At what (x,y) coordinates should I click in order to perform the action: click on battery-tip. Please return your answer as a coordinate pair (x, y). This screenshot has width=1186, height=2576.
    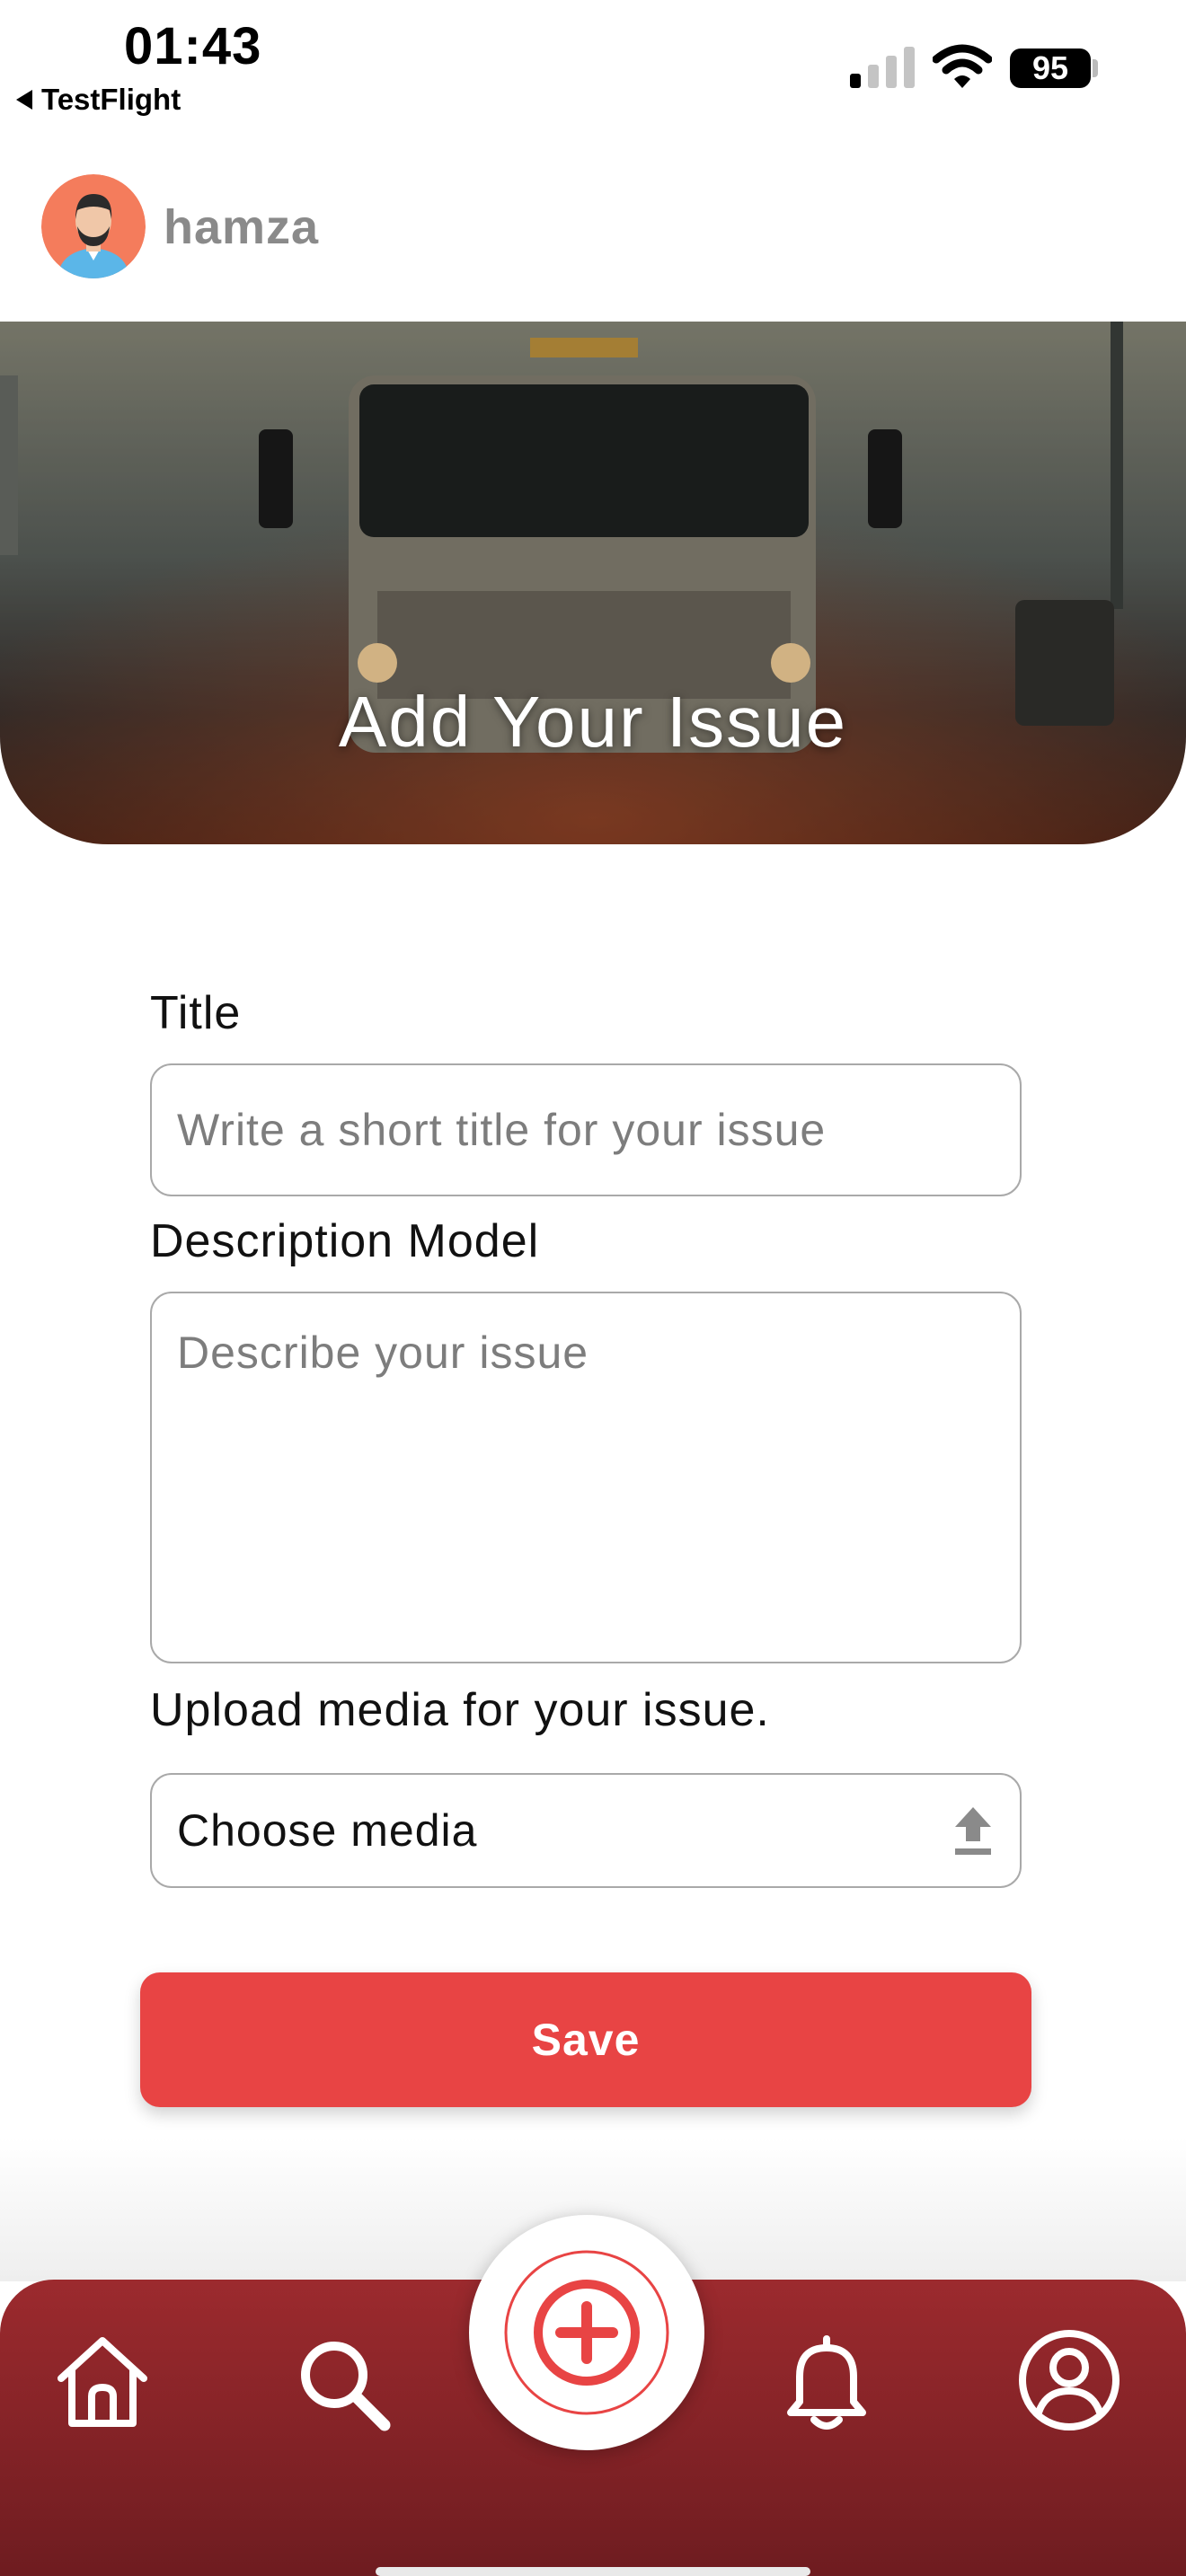
    Looking at the image, I should click on (1095, 68).